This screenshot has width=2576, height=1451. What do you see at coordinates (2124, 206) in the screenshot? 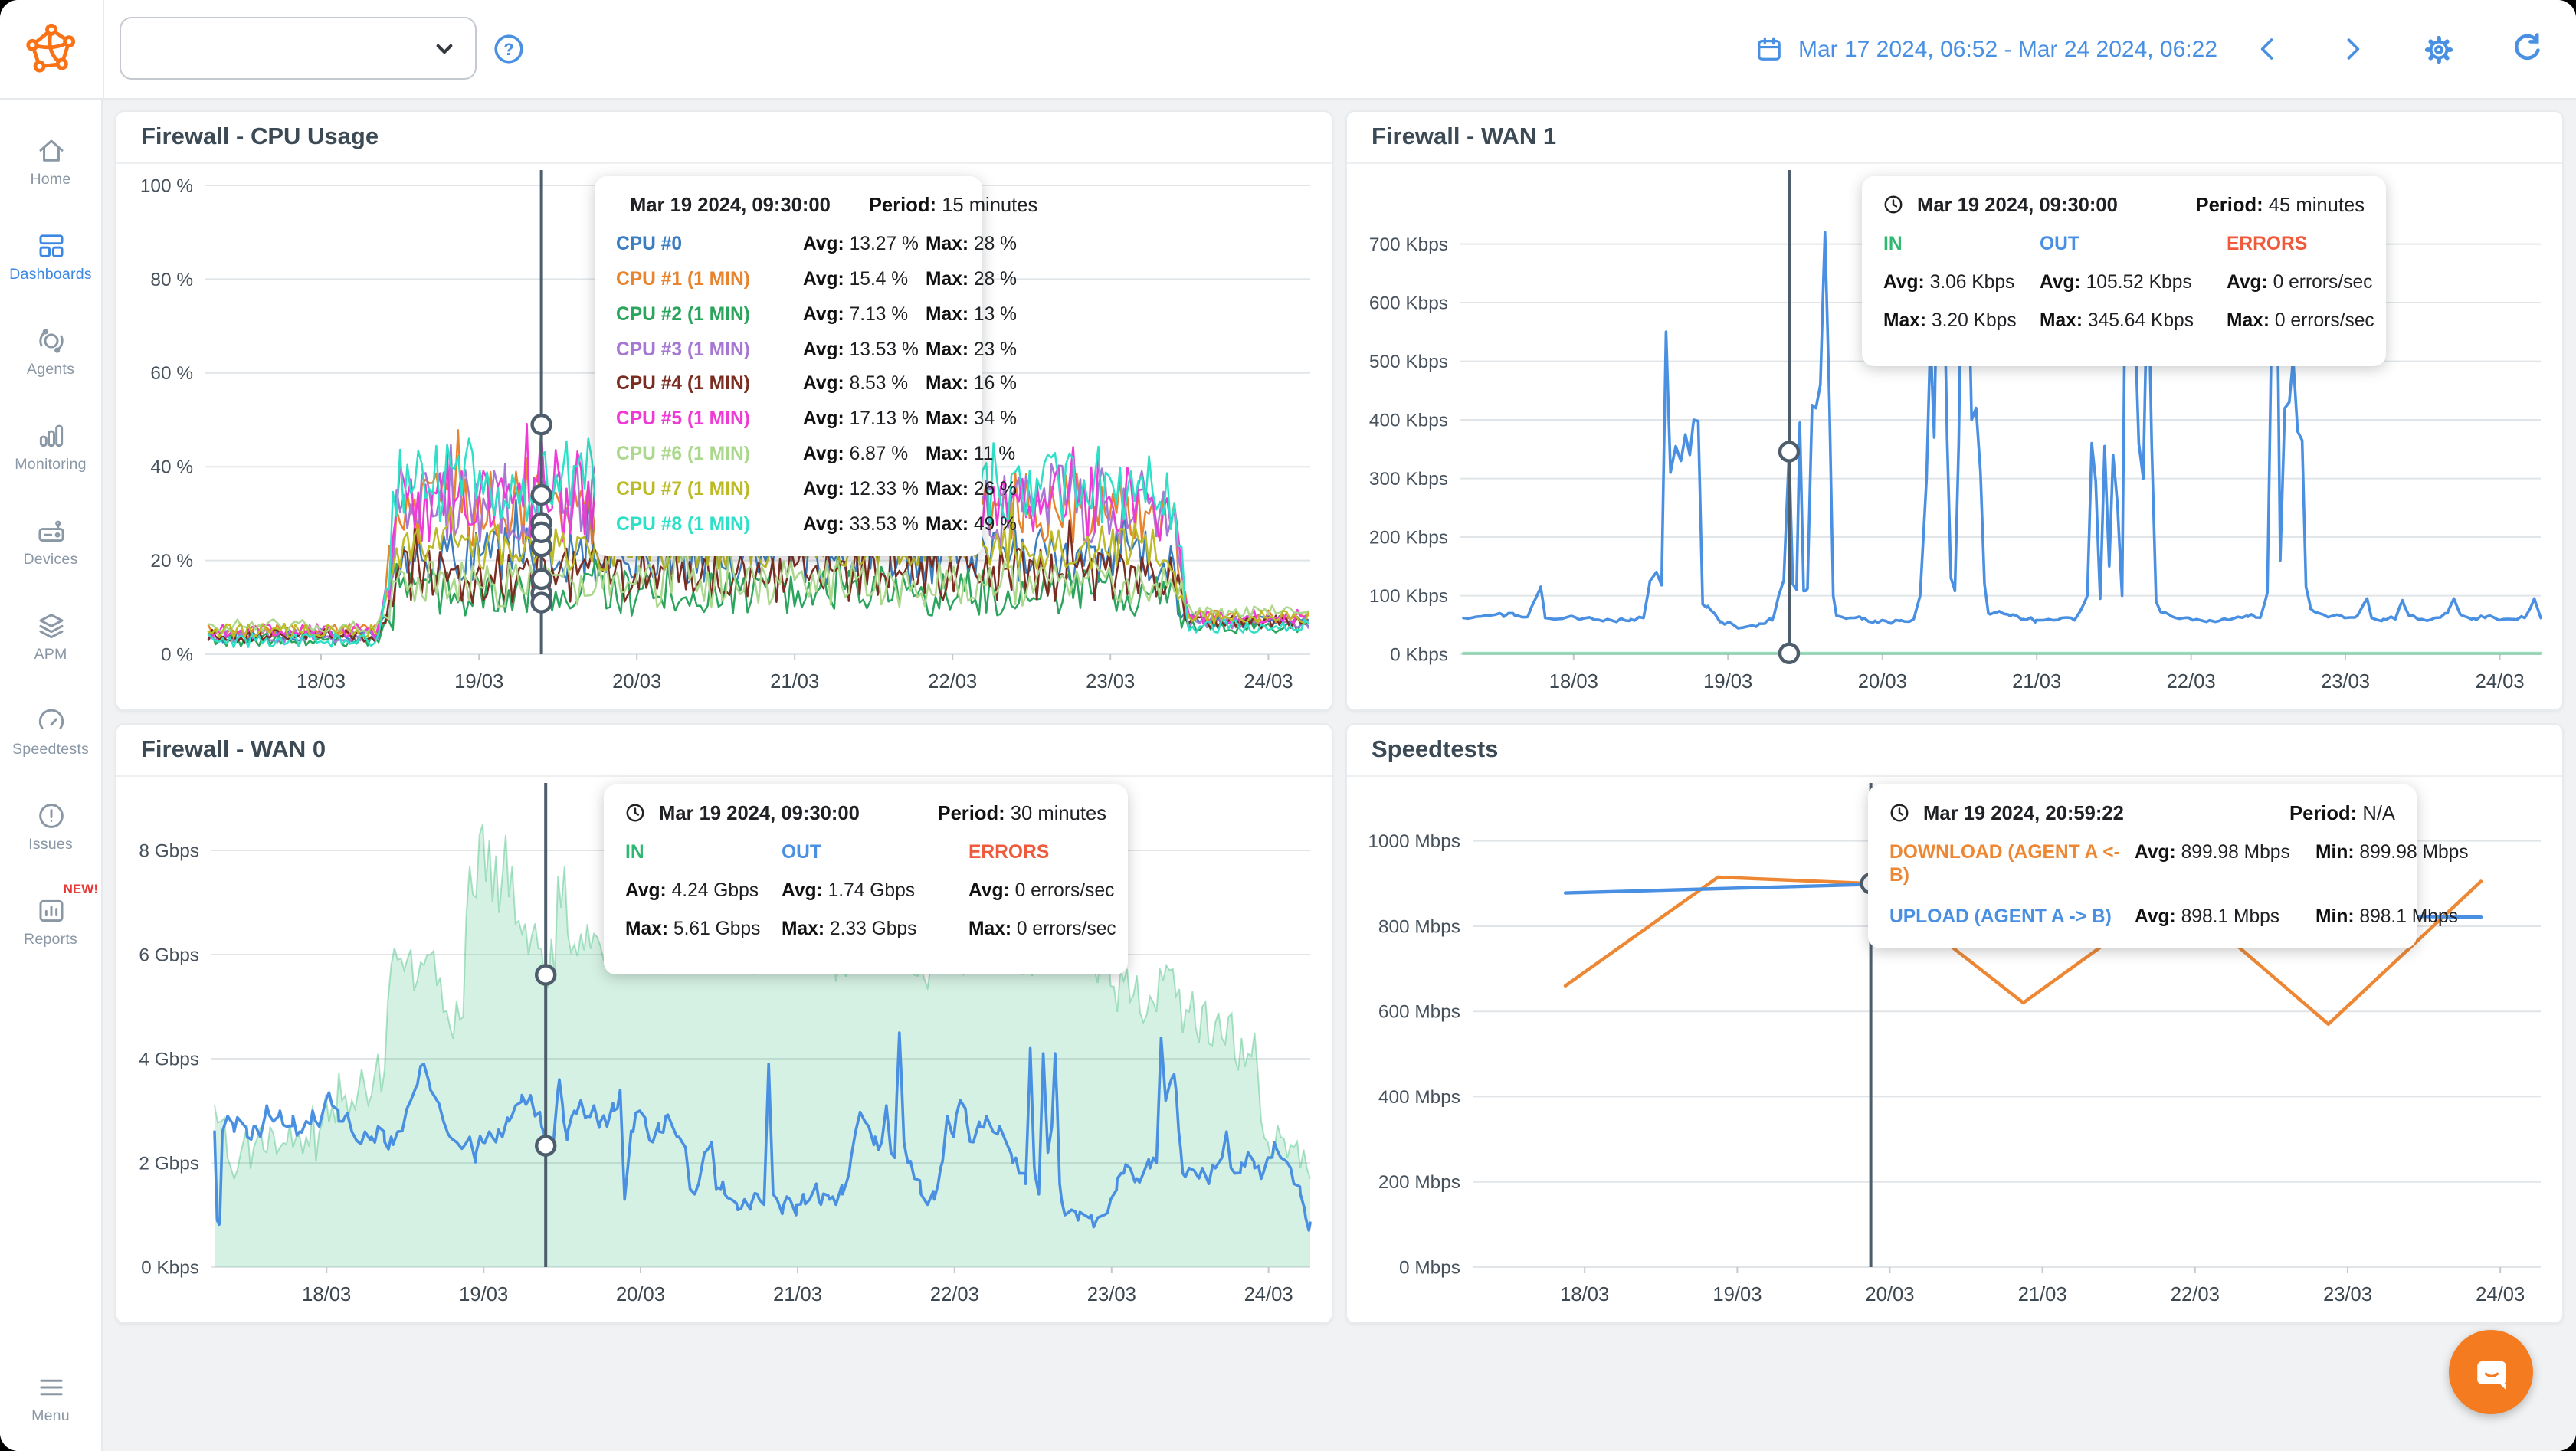
I see `tooltip-header: Mar 19 2024, 09:30:00 Period: 45 minutes` at bounding box center [2124, 206].